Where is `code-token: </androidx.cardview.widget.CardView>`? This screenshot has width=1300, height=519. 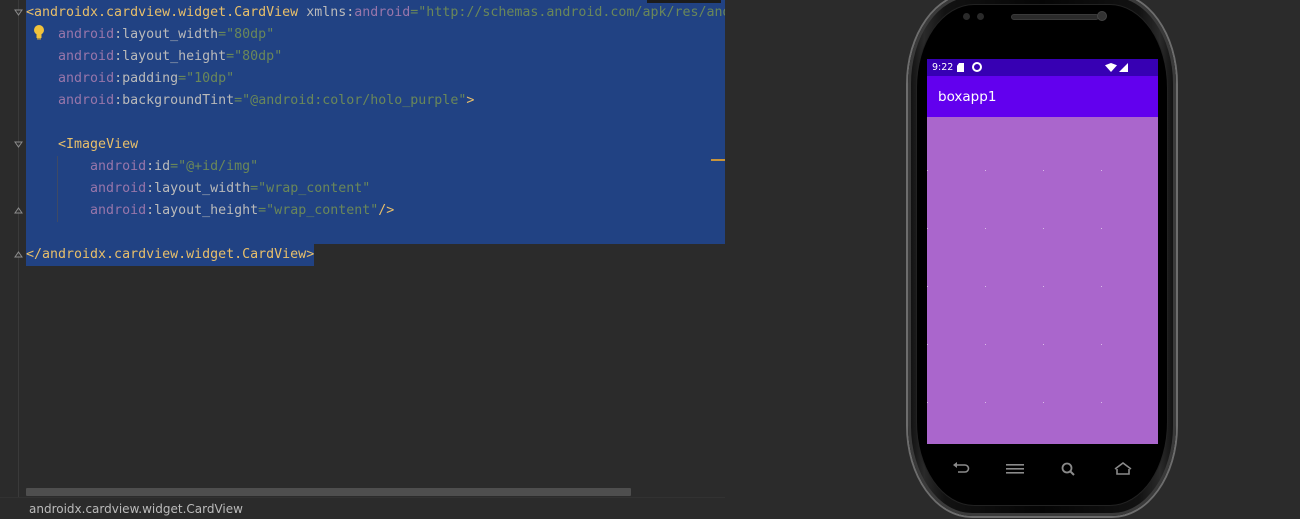 code-token: </androidx.cardview.widget.CardView> is located at coordinates (170, 254).